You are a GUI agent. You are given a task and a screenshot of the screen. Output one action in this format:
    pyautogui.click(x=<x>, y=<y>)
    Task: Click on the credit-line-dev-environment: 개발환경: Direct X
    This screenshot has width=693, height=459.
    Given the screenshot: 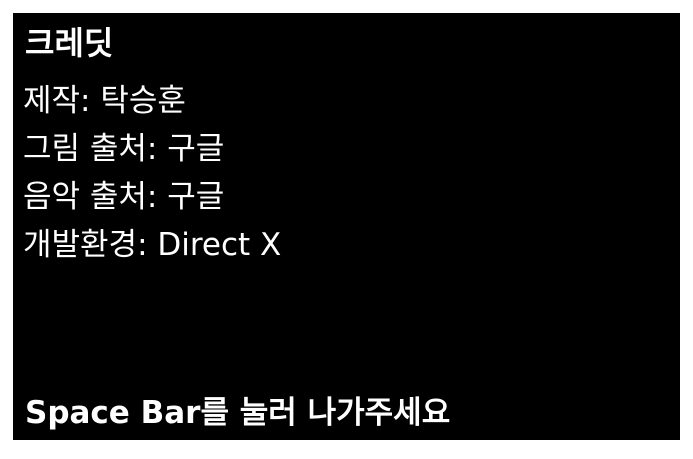 What is the action you would take?
    pyautogui.click(x=152, y=245)
    